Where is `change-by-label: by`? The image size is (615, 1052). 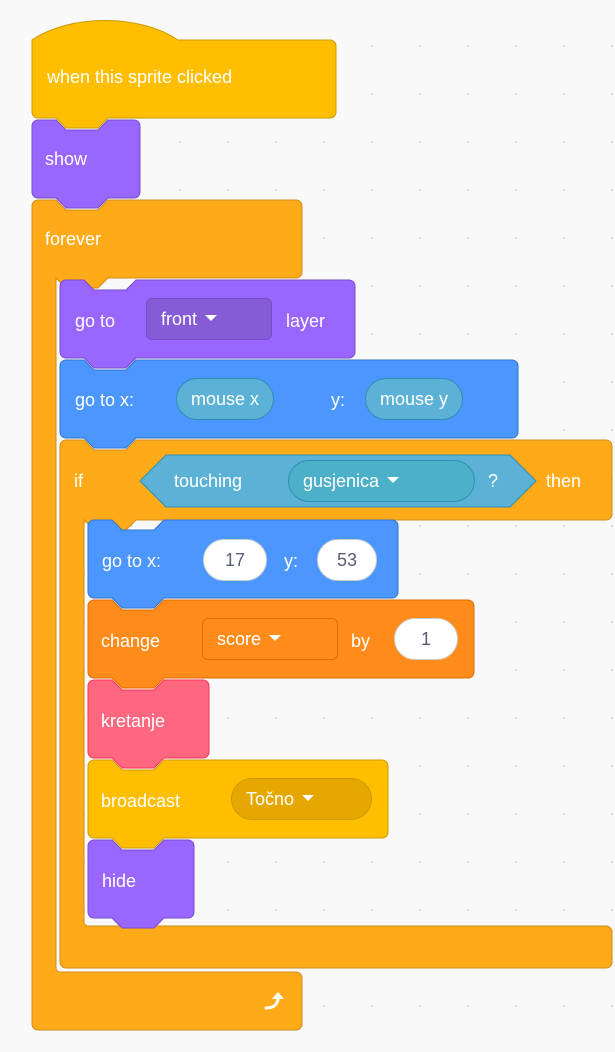 change-by-label: by is located at coordinates (361, 641).